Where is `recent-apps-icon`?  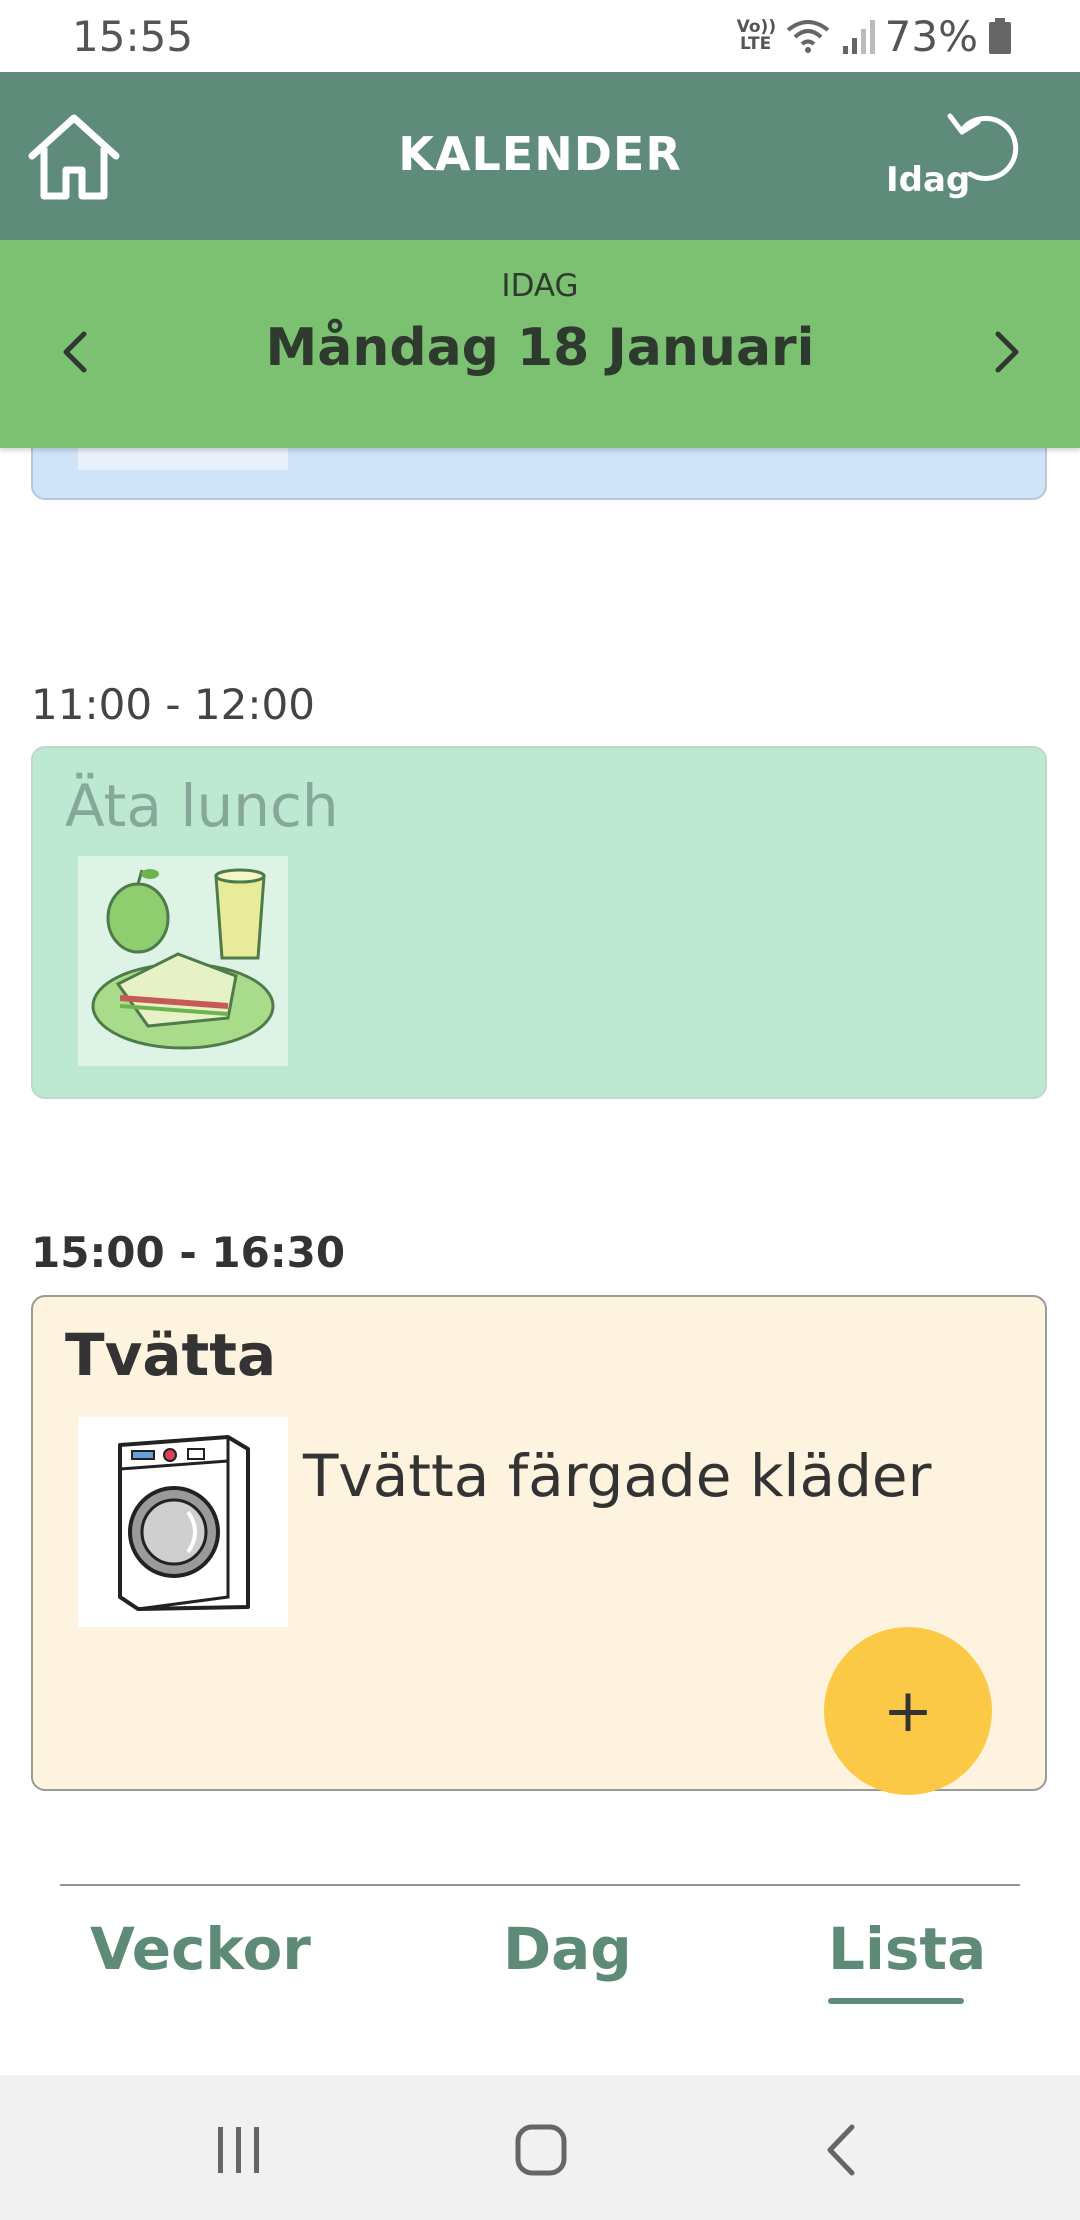
recent-apps-icon is located at coordinates (238, 2150).